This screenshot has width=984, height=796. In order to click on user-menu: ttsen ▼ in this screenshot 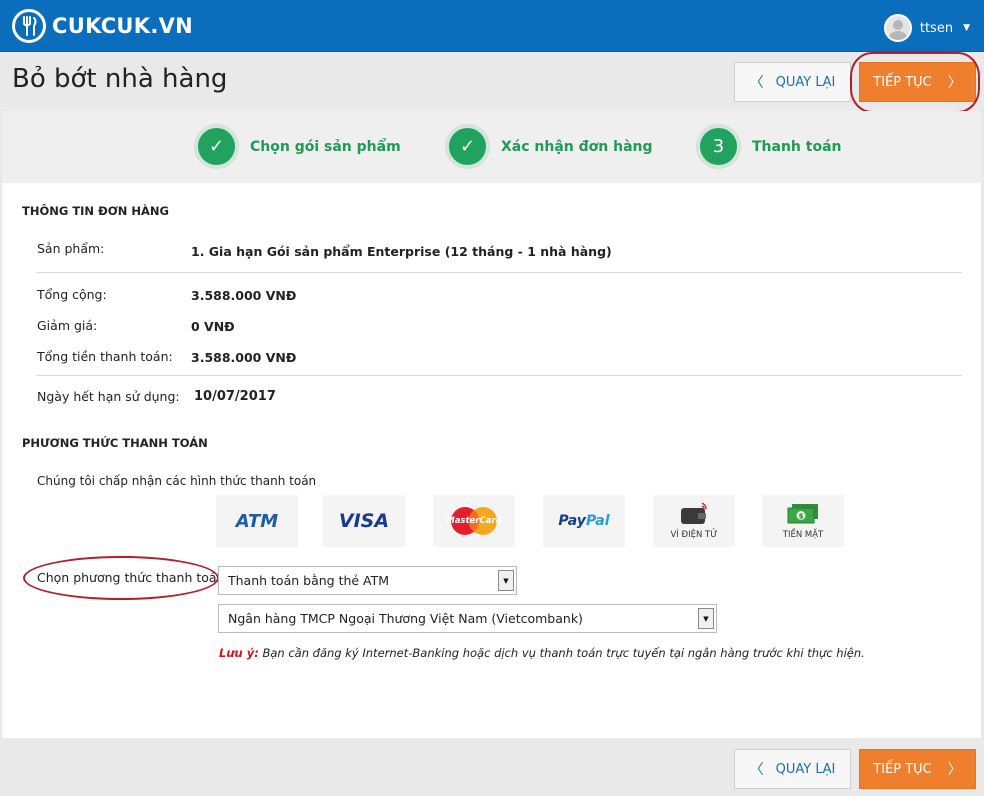, I will do `click(926, 28)`.